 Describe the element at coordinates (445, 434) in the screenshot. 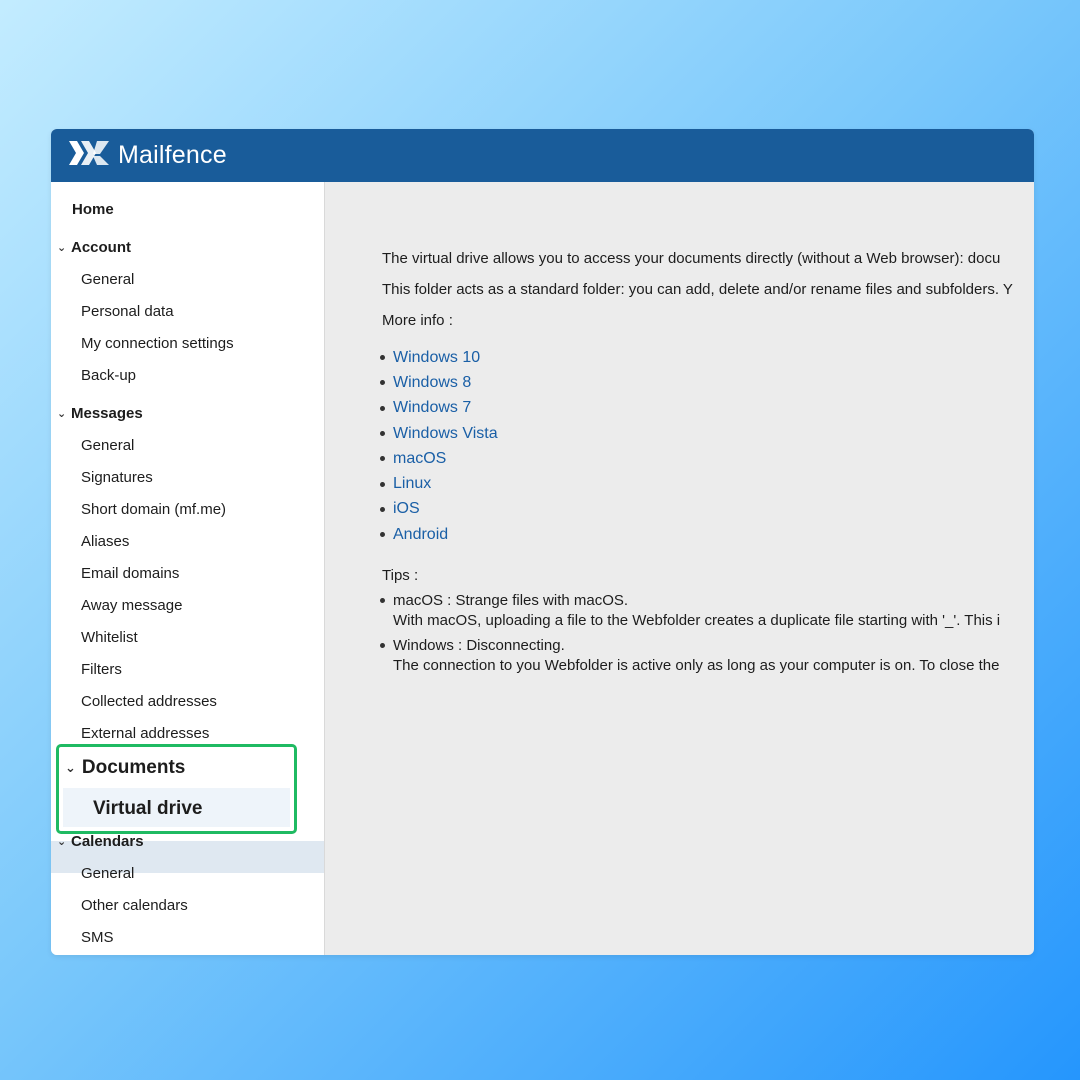

I see `link-windows-vista: Windows Vista` at that location.